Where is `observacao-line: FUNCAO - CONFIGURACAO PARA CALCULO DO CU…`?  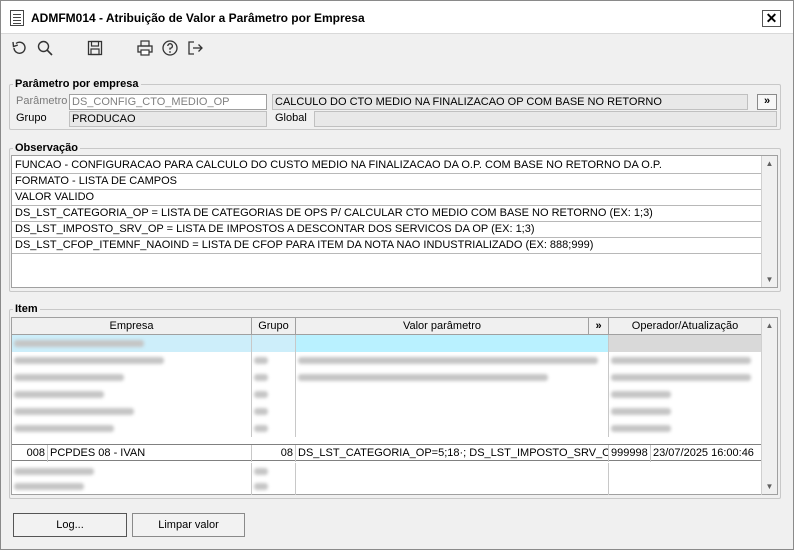
observacao-line: FUNCAO - CONFIGURACAO PARA CALCULO DO CU… is located at coordinates (387, 166).